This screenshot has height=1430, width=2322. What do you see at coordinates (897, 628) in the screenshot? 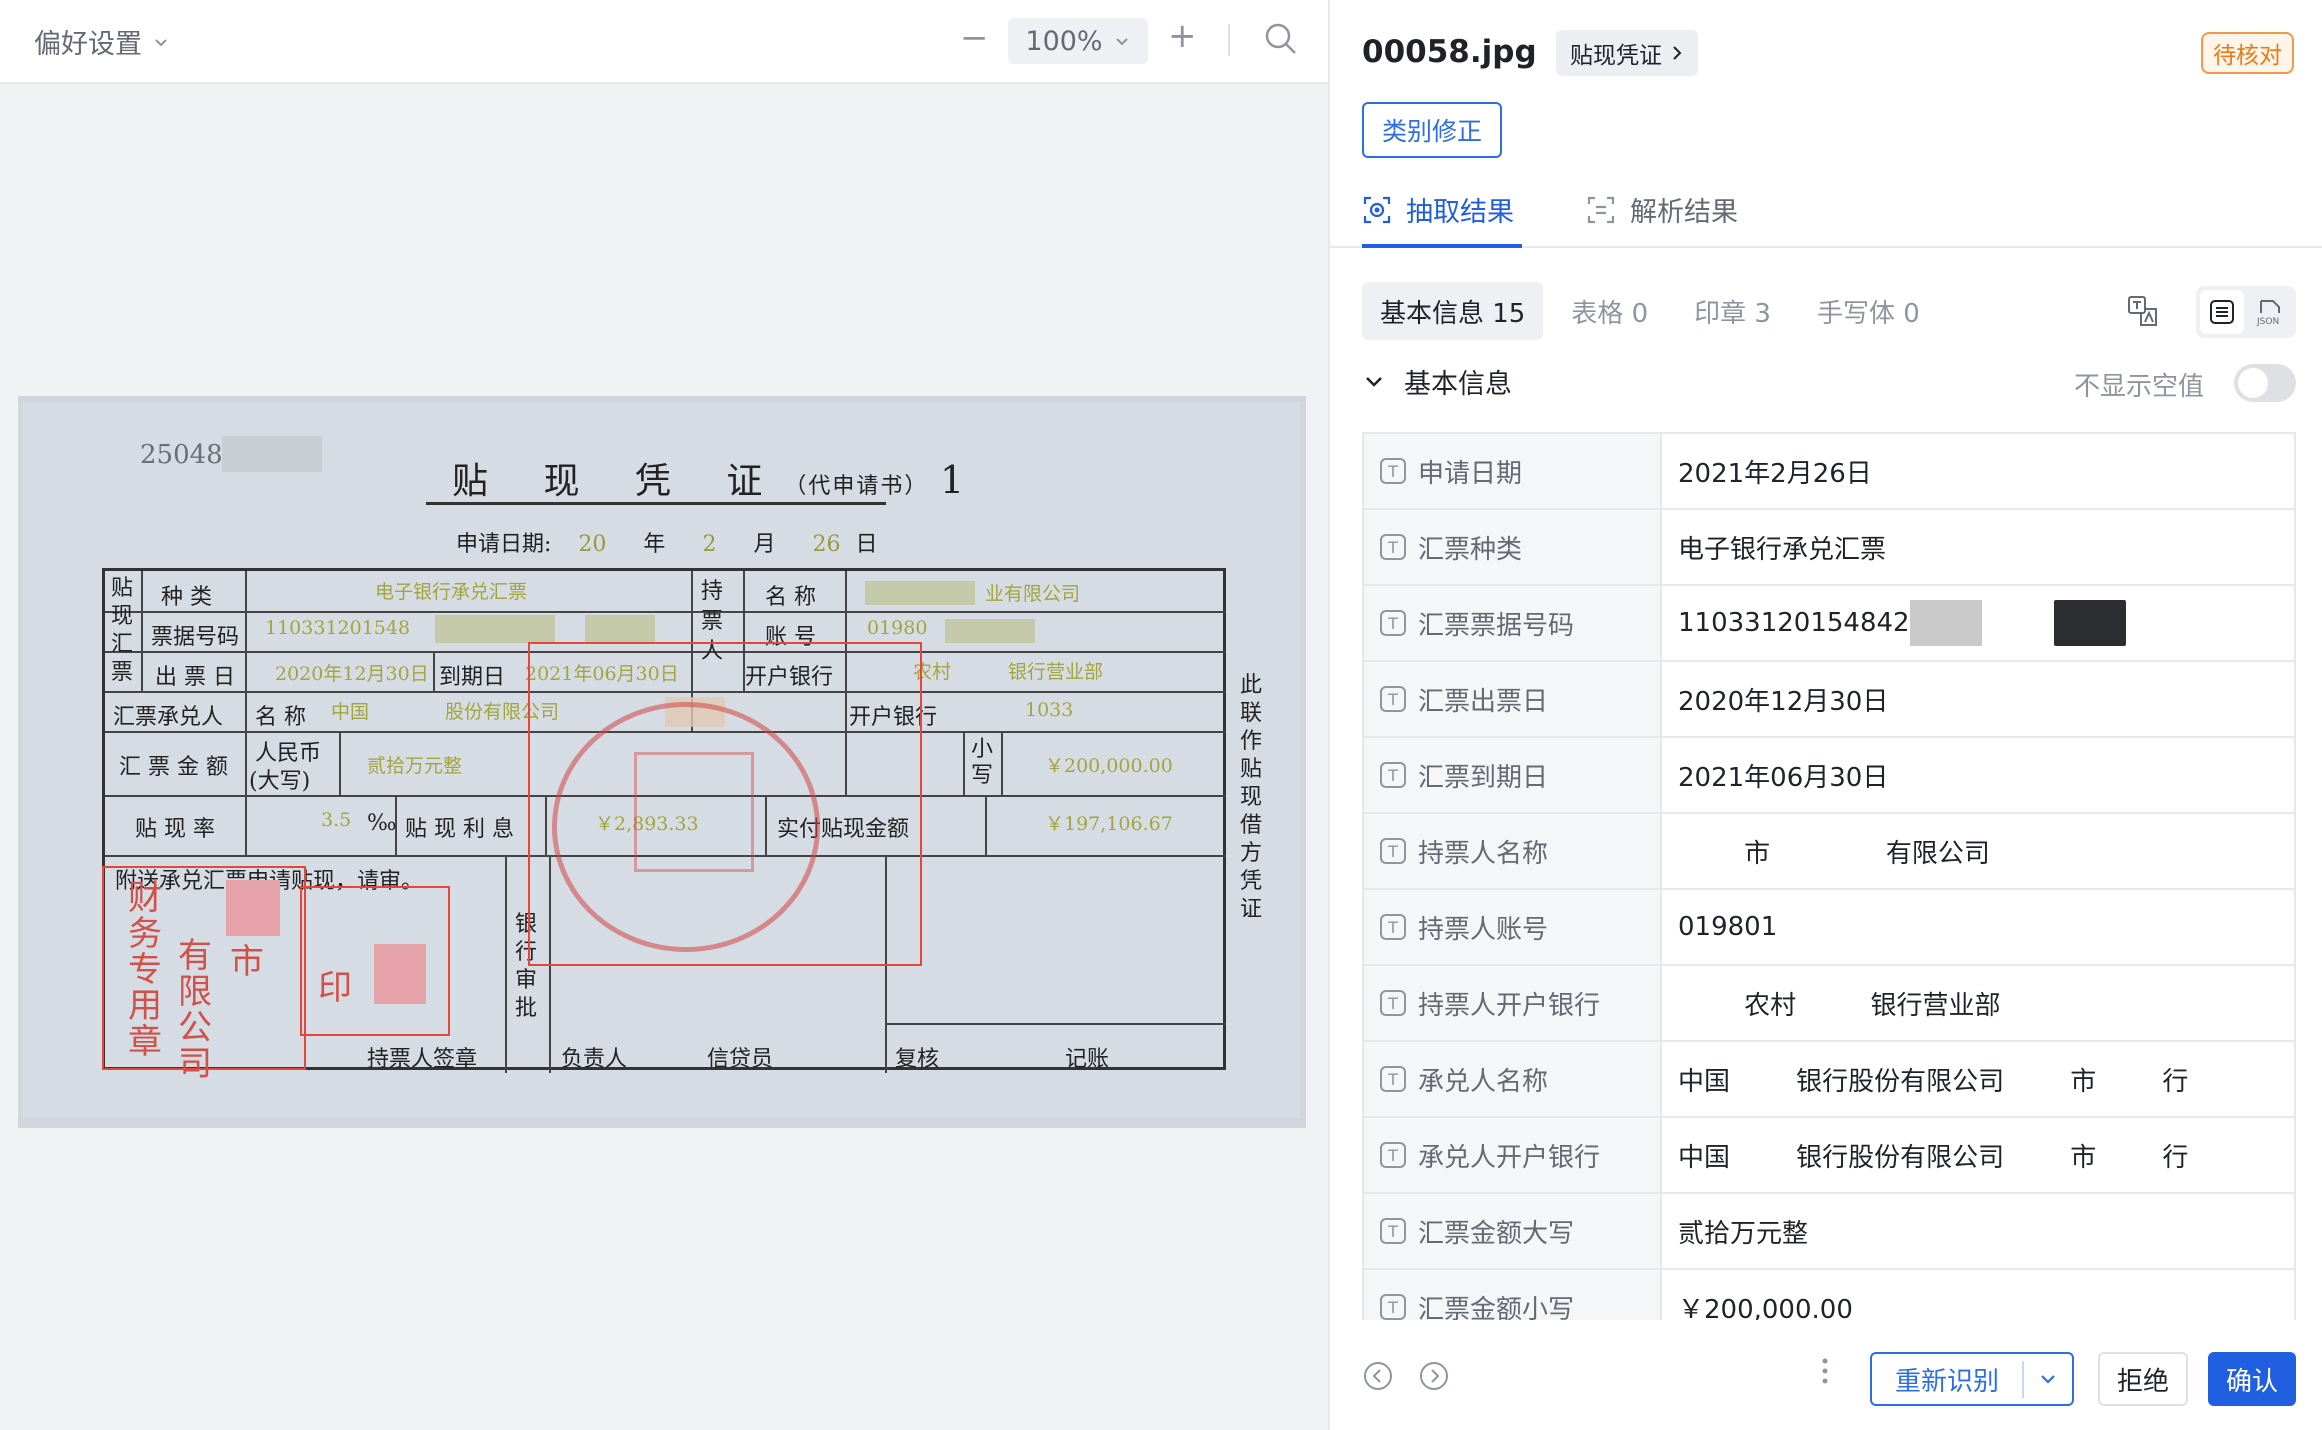
I see `value-holder-account: 01980` at bounding box center [897, 628].